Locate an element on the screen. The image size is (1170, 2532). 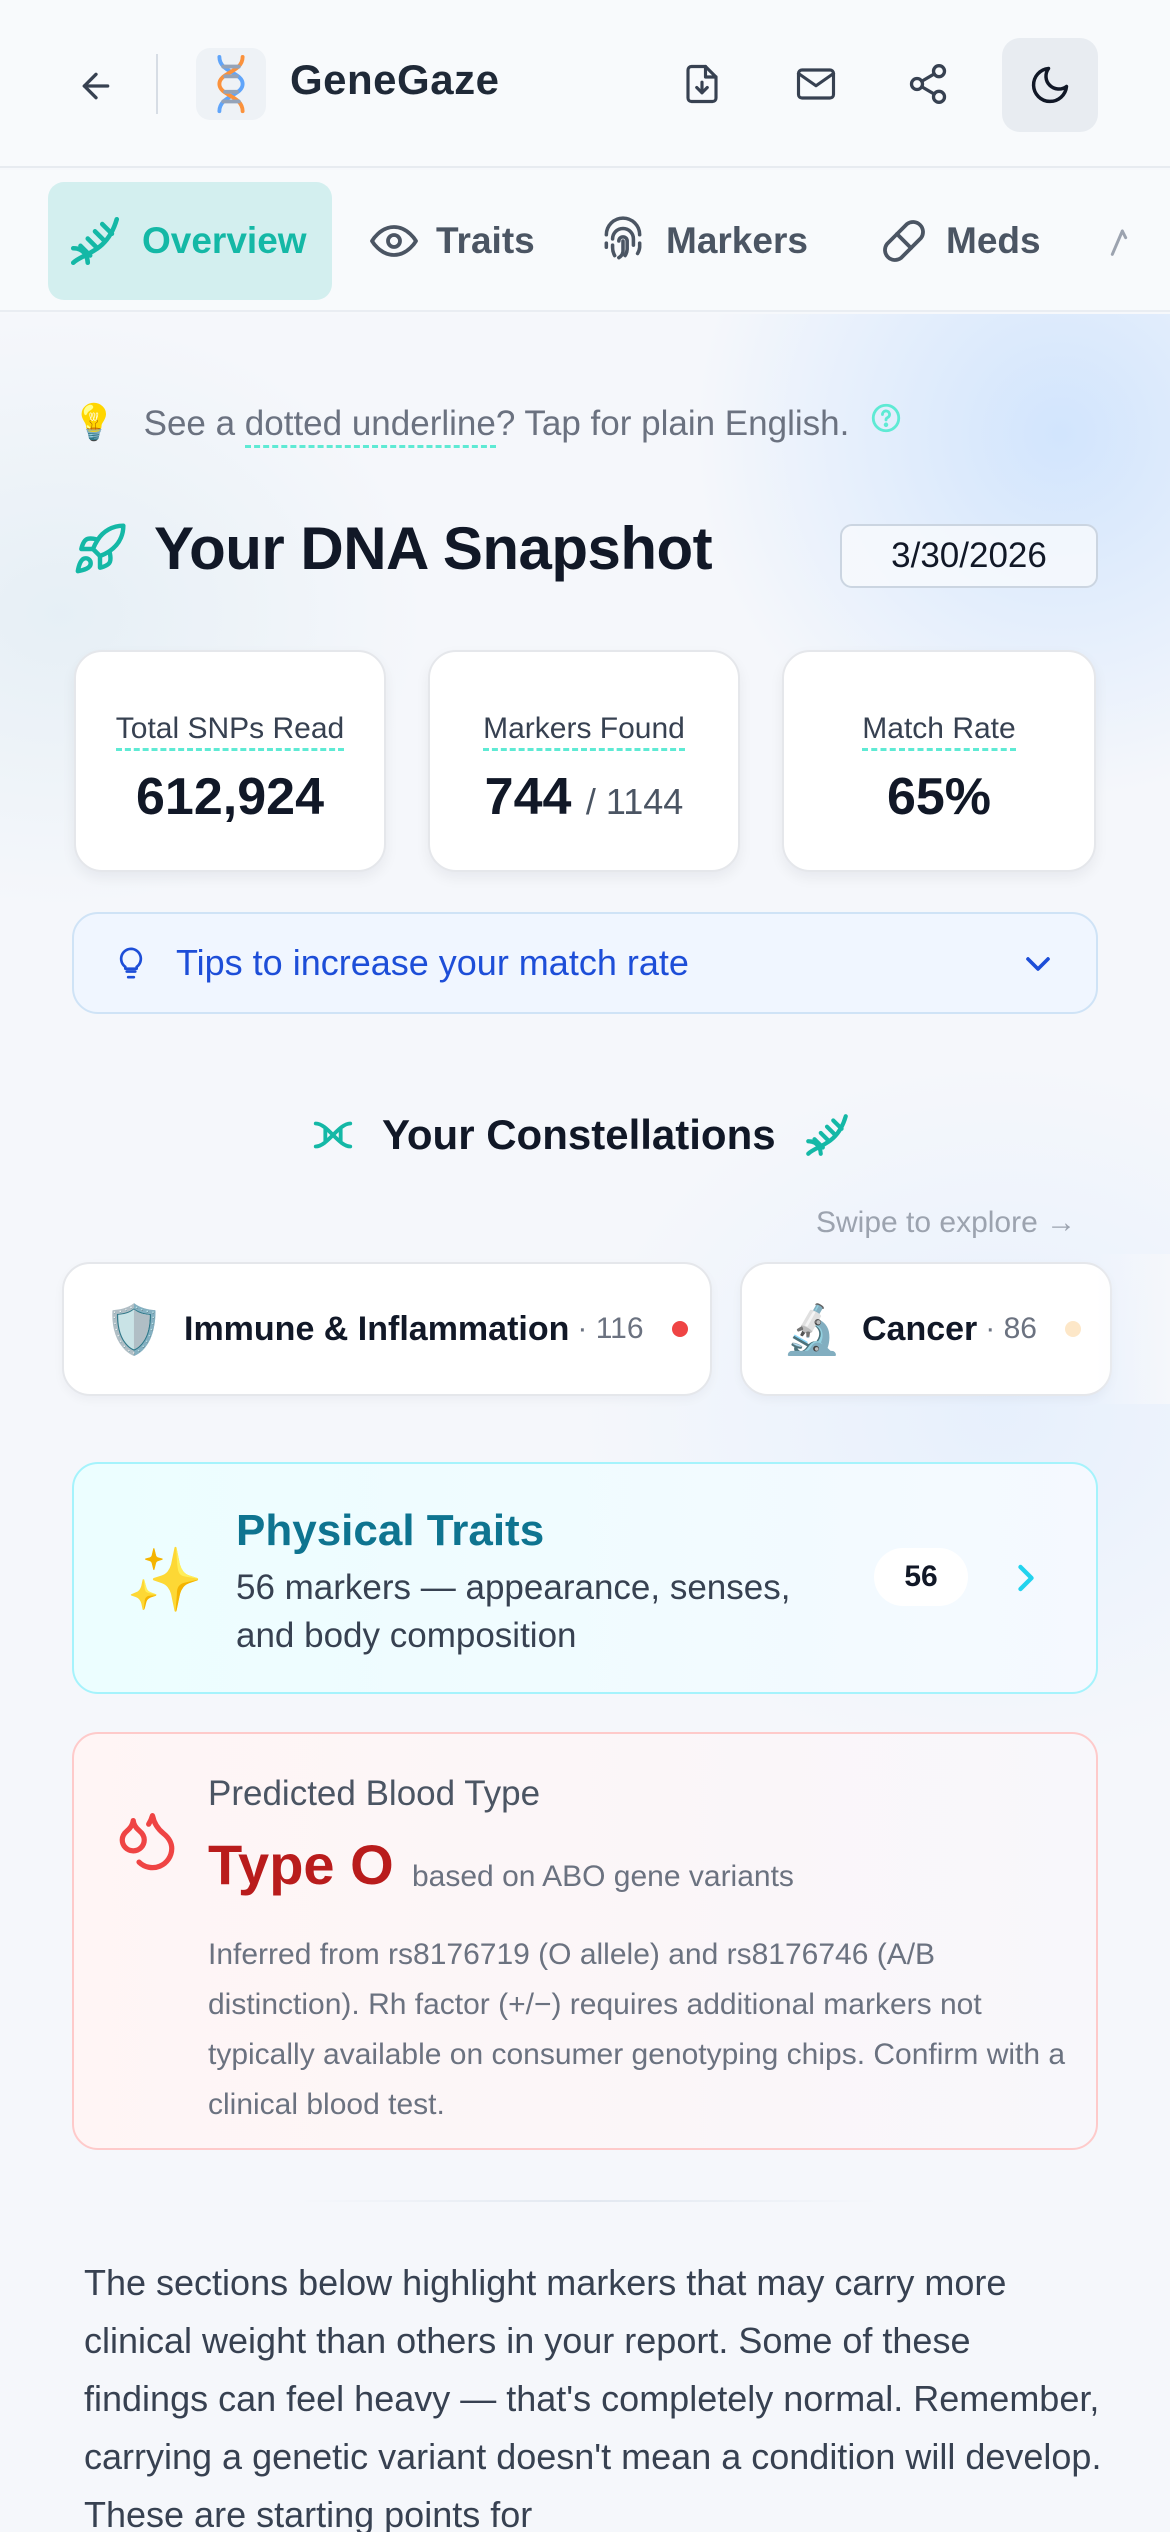
header-divider is located at coordinates (157, 84).